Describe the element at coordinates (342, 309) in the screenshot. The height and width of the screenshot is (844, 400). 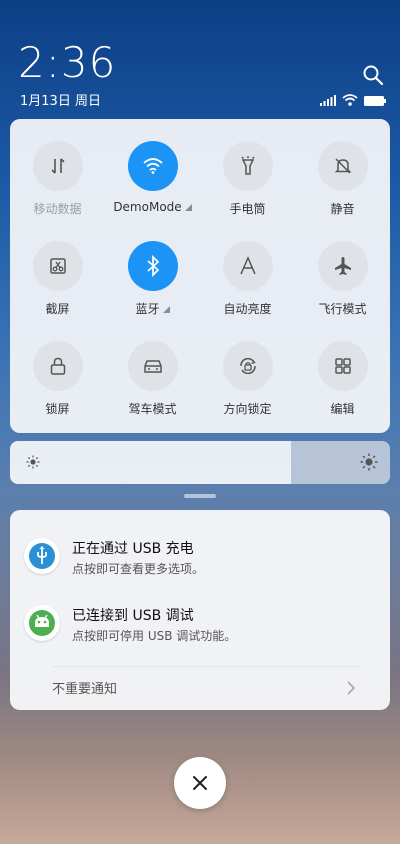
I see `toggle-label: 飞行模式` at that location.